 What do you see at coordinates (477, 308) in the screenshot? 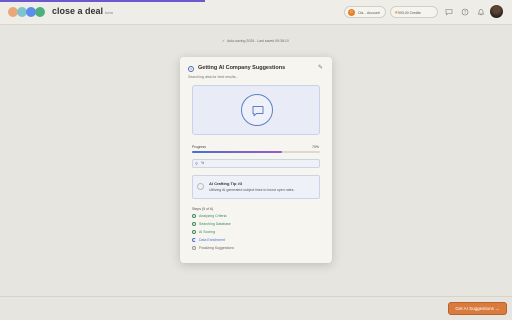
I see `get-ai-suggestions-button: Get AI Suggestions →` at bounding box center [477, 308].